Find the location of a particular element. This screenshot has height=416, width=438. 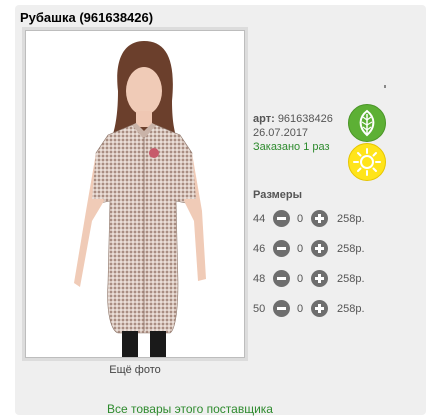

sizes-title: Размеры is located at coordinates (278, 195).